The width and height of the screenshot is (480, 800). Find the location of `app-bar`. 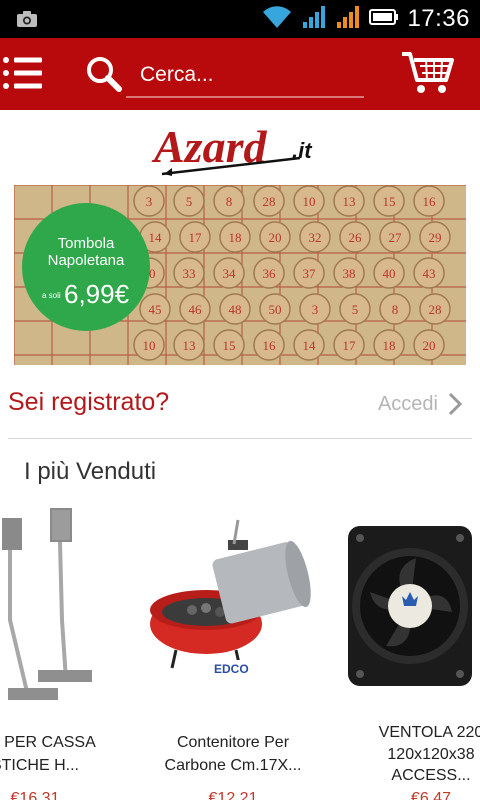

app-bar is located at coordinates (240, 74).